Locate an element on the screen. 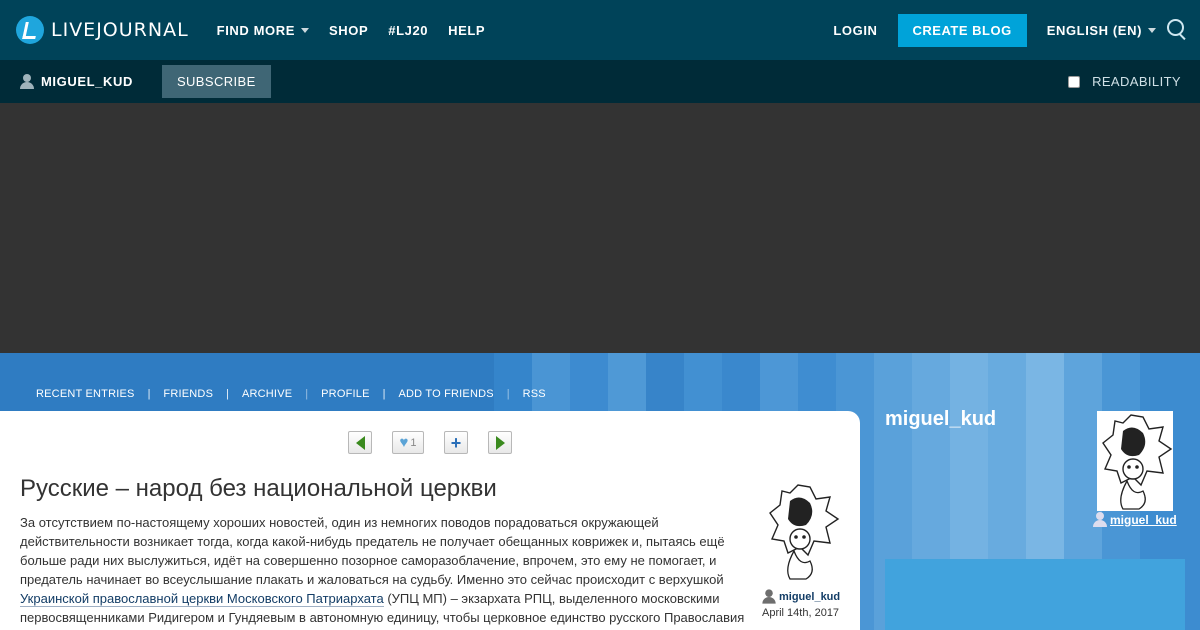 The height and width of the screenshot is (630, 1200). livejournal-logo-icon is located at coordinates (30, 30).